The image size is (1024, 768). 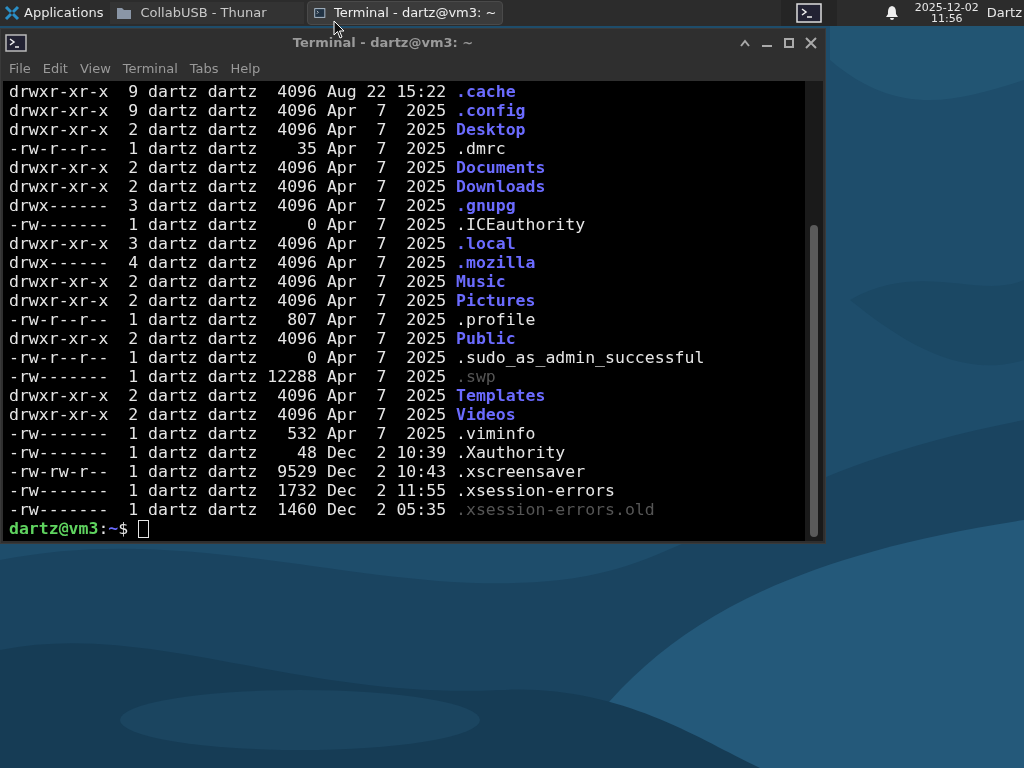 What do you see at coordinates (476, 376) in the screenshot?
I see `file-name: .swp` at bounding box center [476, 376].